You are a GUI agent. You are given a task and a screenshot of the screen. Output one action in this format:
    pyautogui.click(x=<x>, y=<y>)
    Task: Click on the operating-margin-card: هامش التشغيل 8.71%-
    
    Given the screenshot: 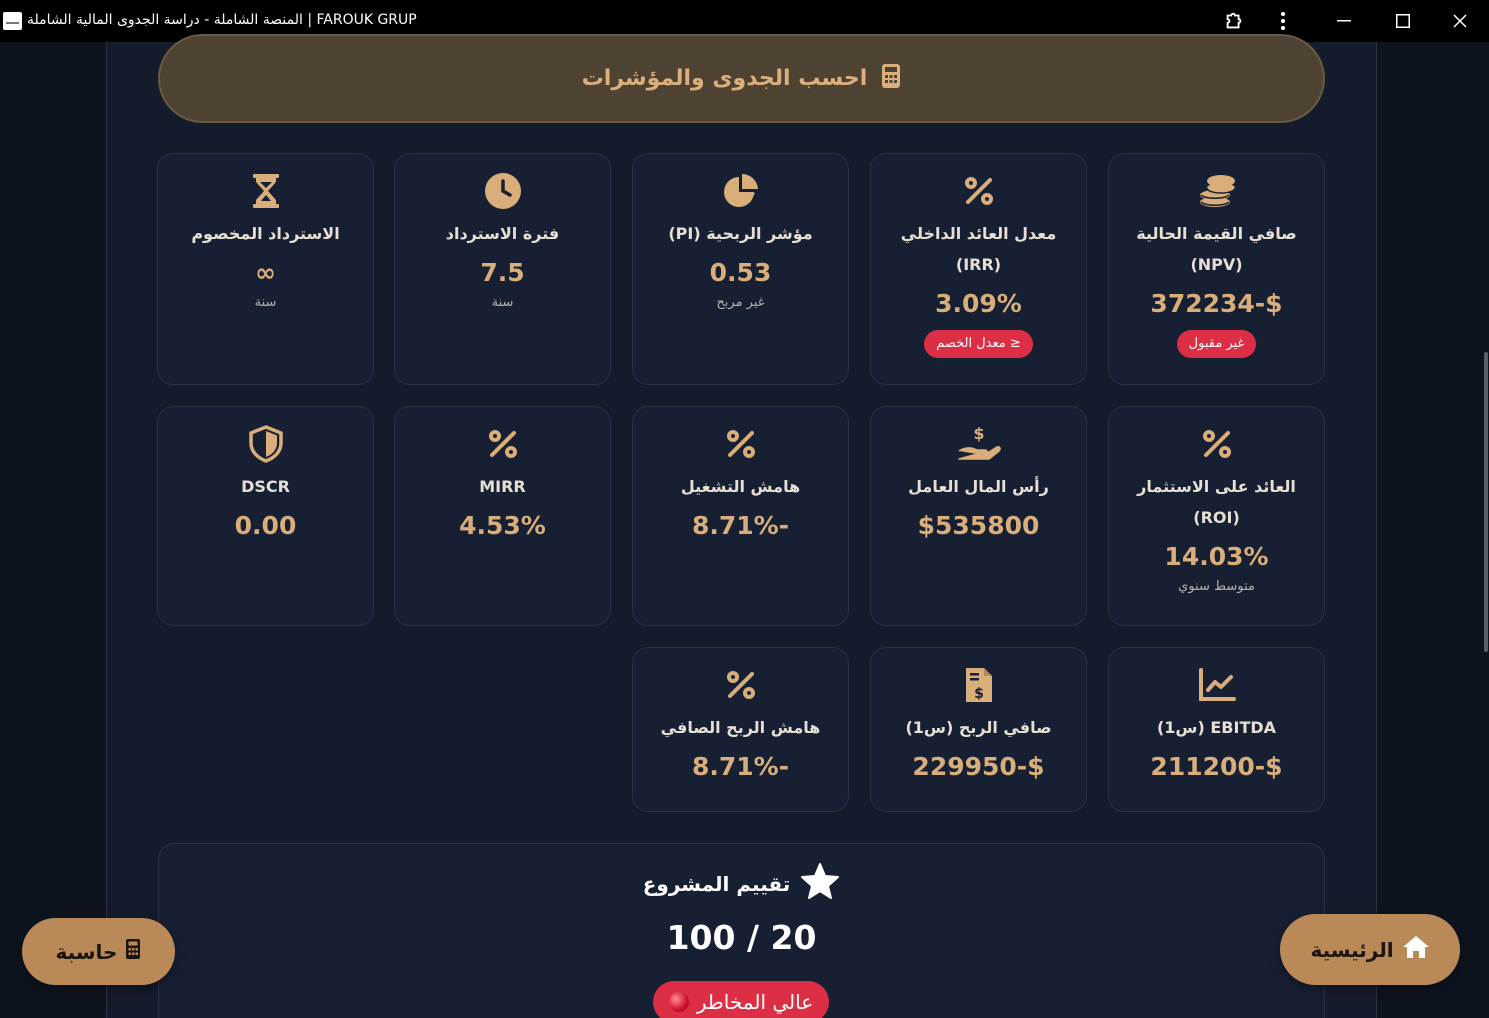 What is the action you would take?
    pyautogui.click(x=740, y=516)
    